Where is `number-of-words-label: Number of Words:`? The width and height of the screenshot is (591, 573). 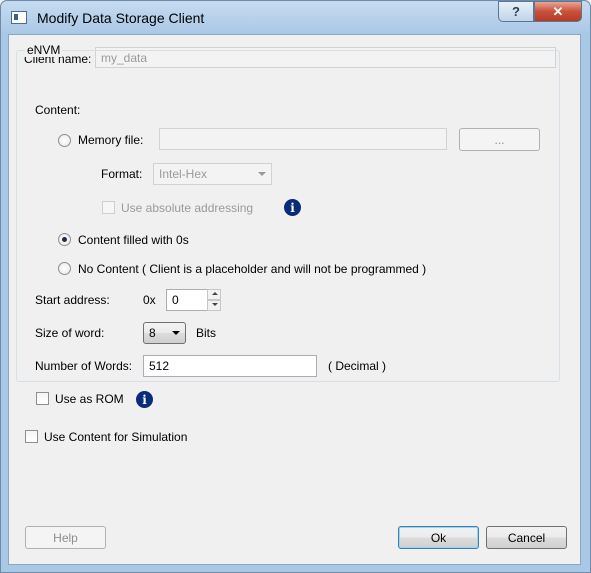
number-of-words-label: Number of Words: is located at coordinates (84, 366).